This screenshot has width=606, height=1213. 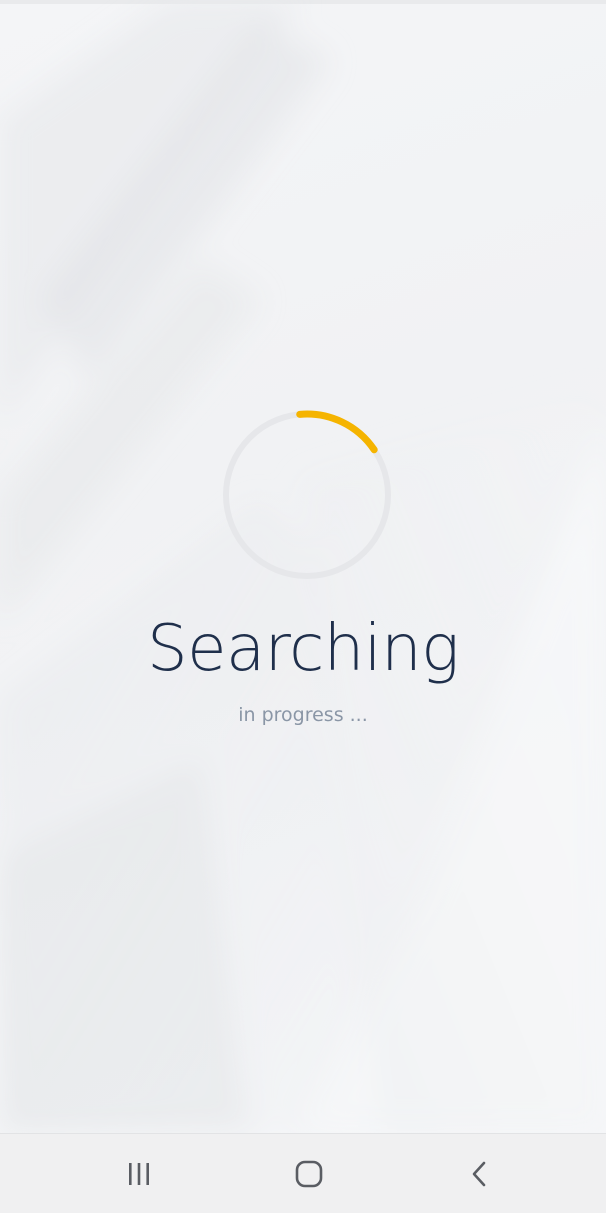 I want to click on spinner-arc, so click(x=337, y=432).